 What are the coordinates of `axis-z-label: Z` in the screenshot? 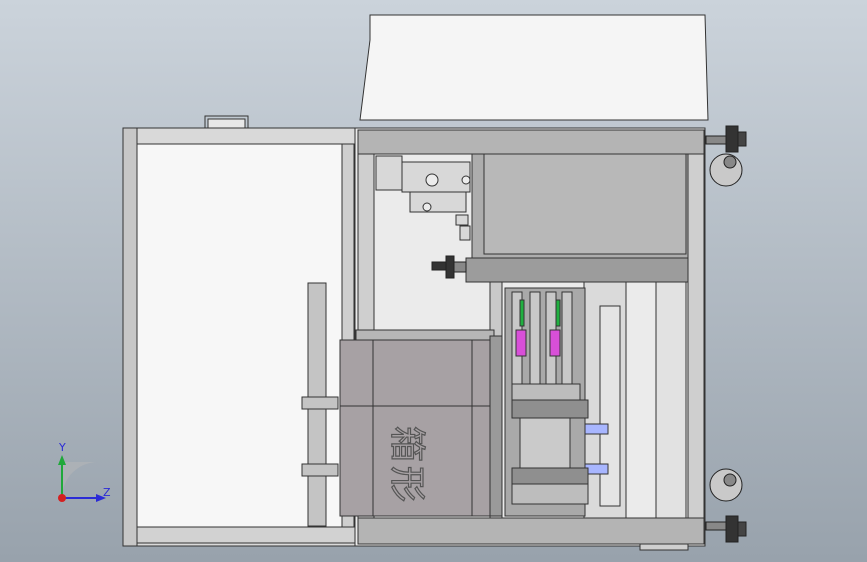 It's located at (107, 492).